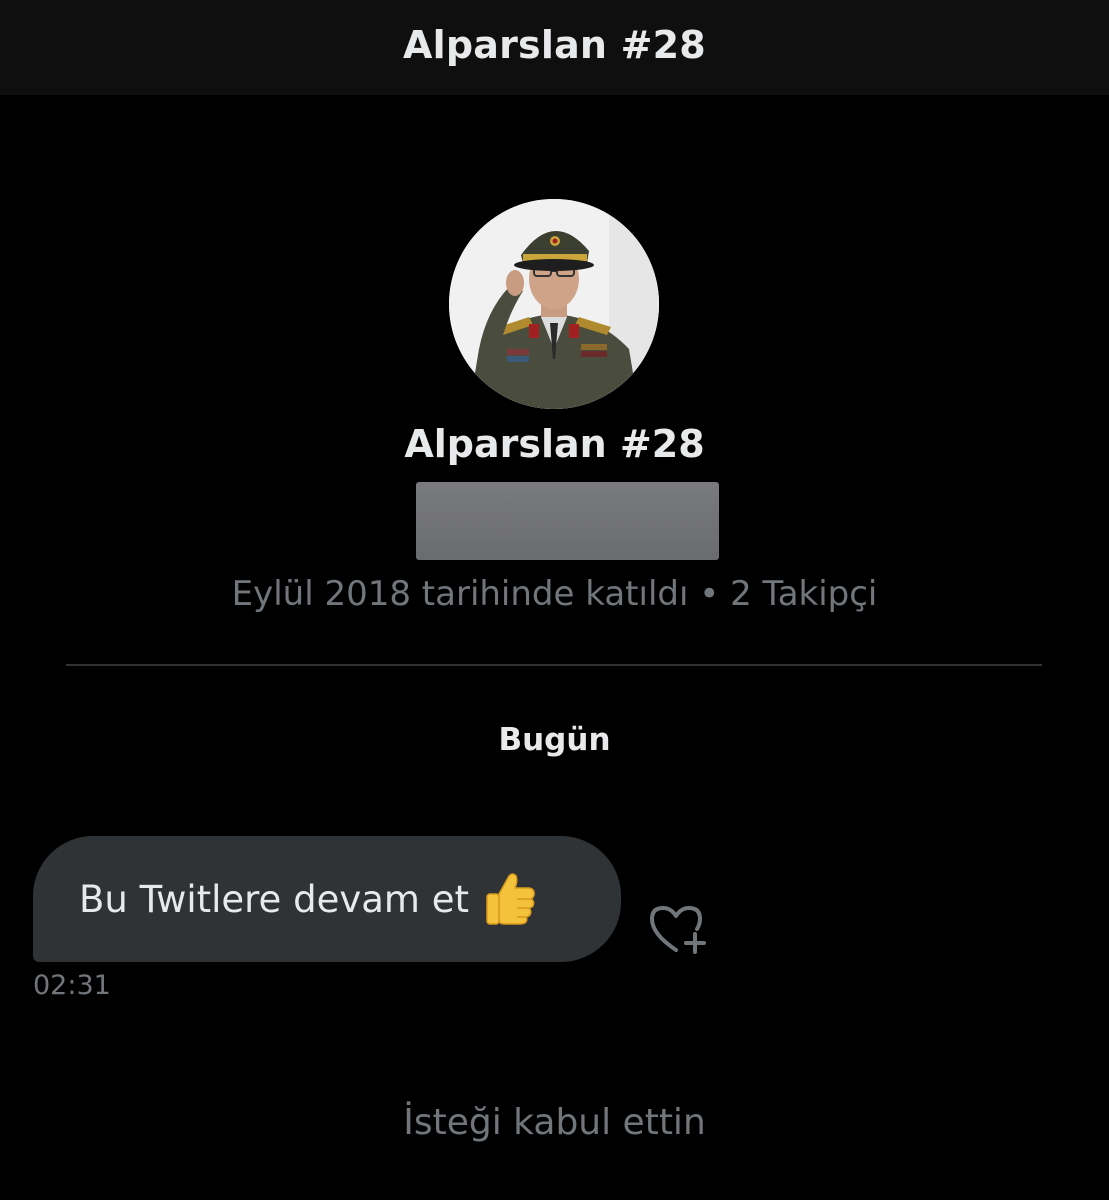 This screenshot has width=1109, height=1200. I want to click on message-timestamp: 02:31, so click(72, 985).